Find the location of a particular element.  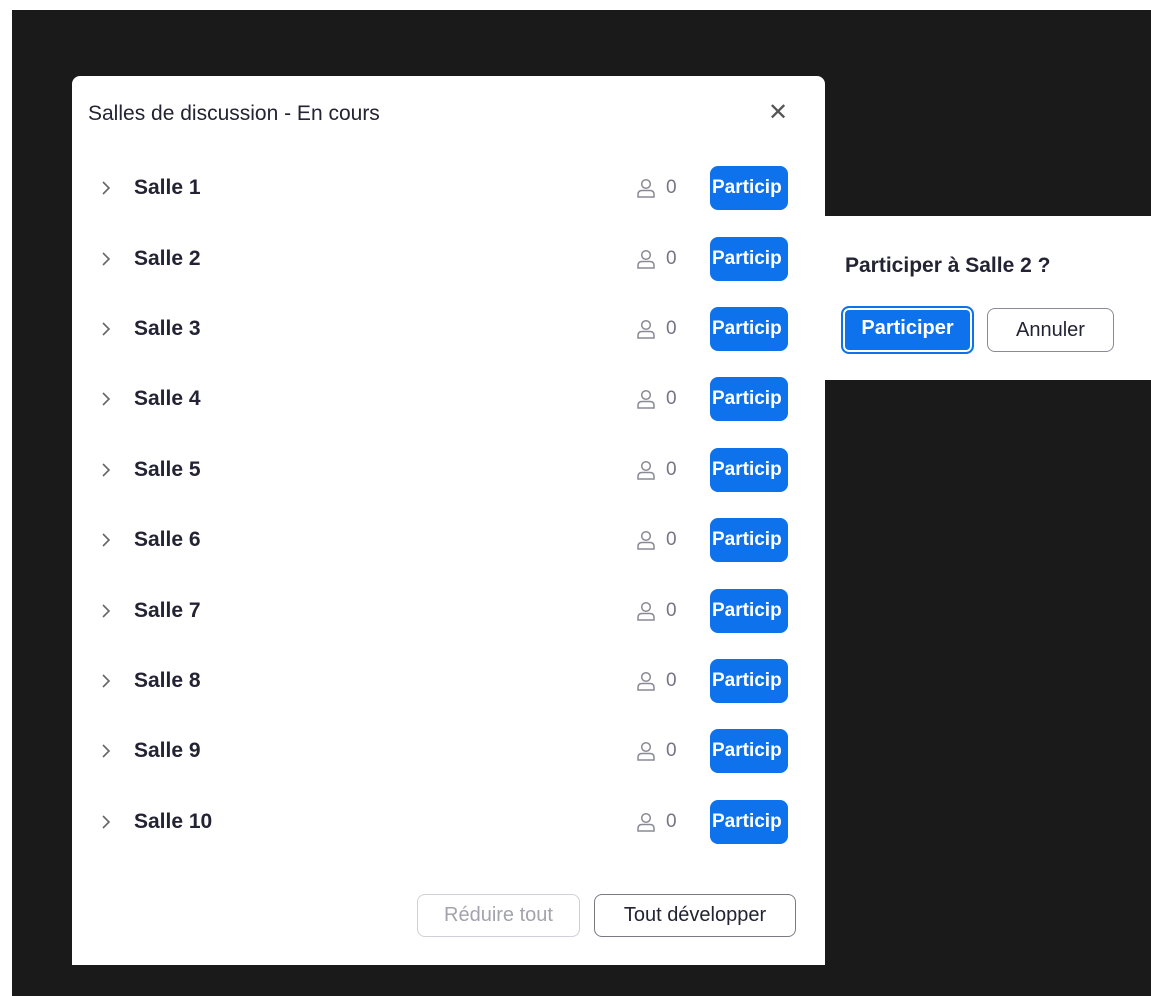

room-row: Salle 4 0 Particip is located at coordinates (448, 399).